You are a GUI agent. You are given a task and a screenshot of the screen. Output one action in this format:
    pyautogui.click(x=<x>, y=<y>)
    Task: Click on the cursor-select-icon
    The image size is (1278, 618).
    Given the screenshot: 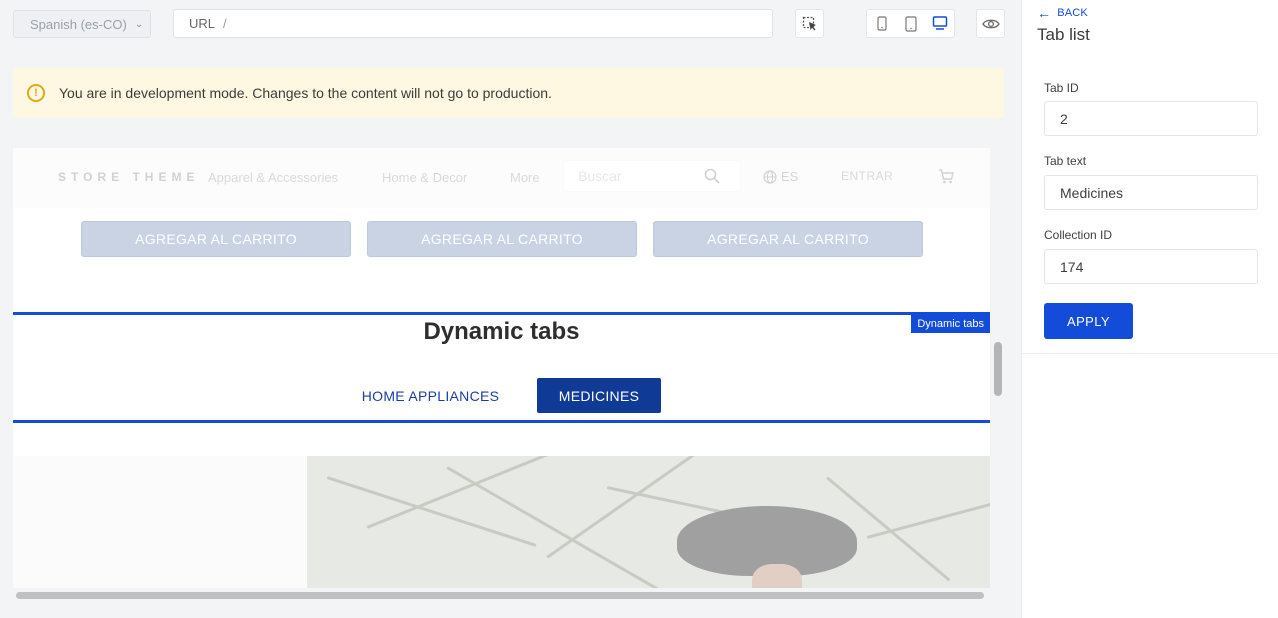 What is the action you would take?
    pyautogui.click(x=809, y=23)
    